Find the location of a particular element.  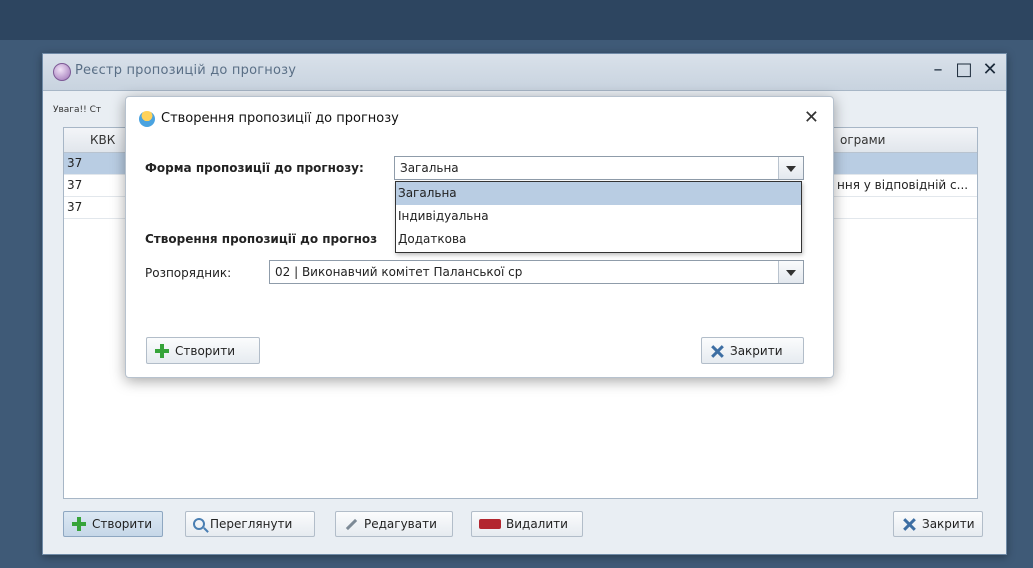

view-button: Переглянути is located at coordinates (250, 524).